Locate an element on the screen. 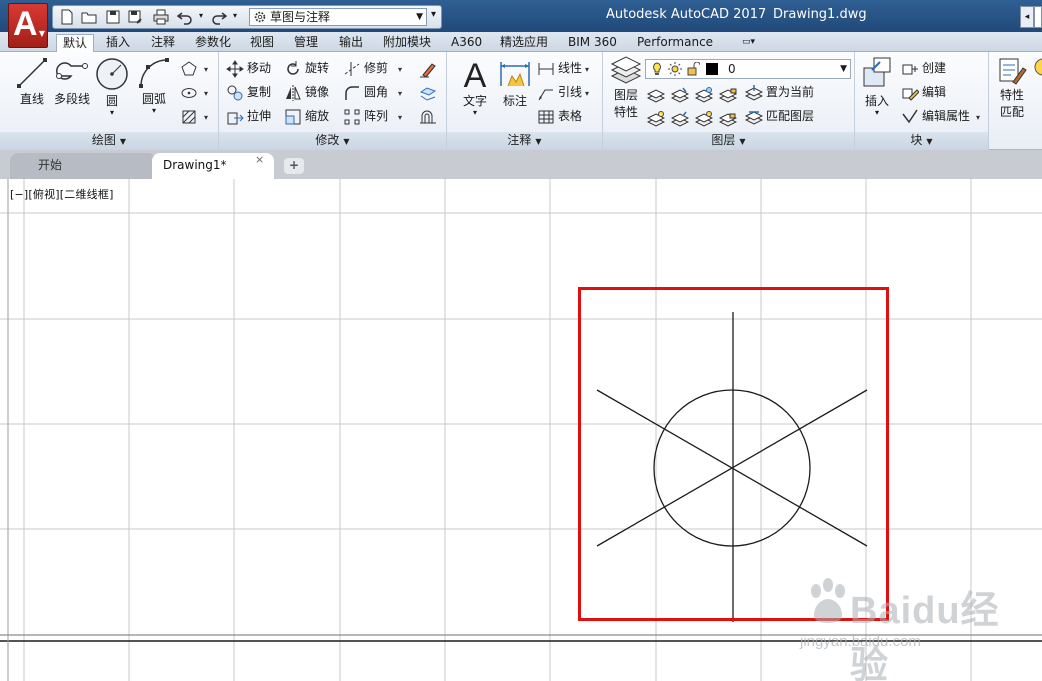 This screenshot has height=681, width=1042. explode-icon is located at coordinates (428, 93).